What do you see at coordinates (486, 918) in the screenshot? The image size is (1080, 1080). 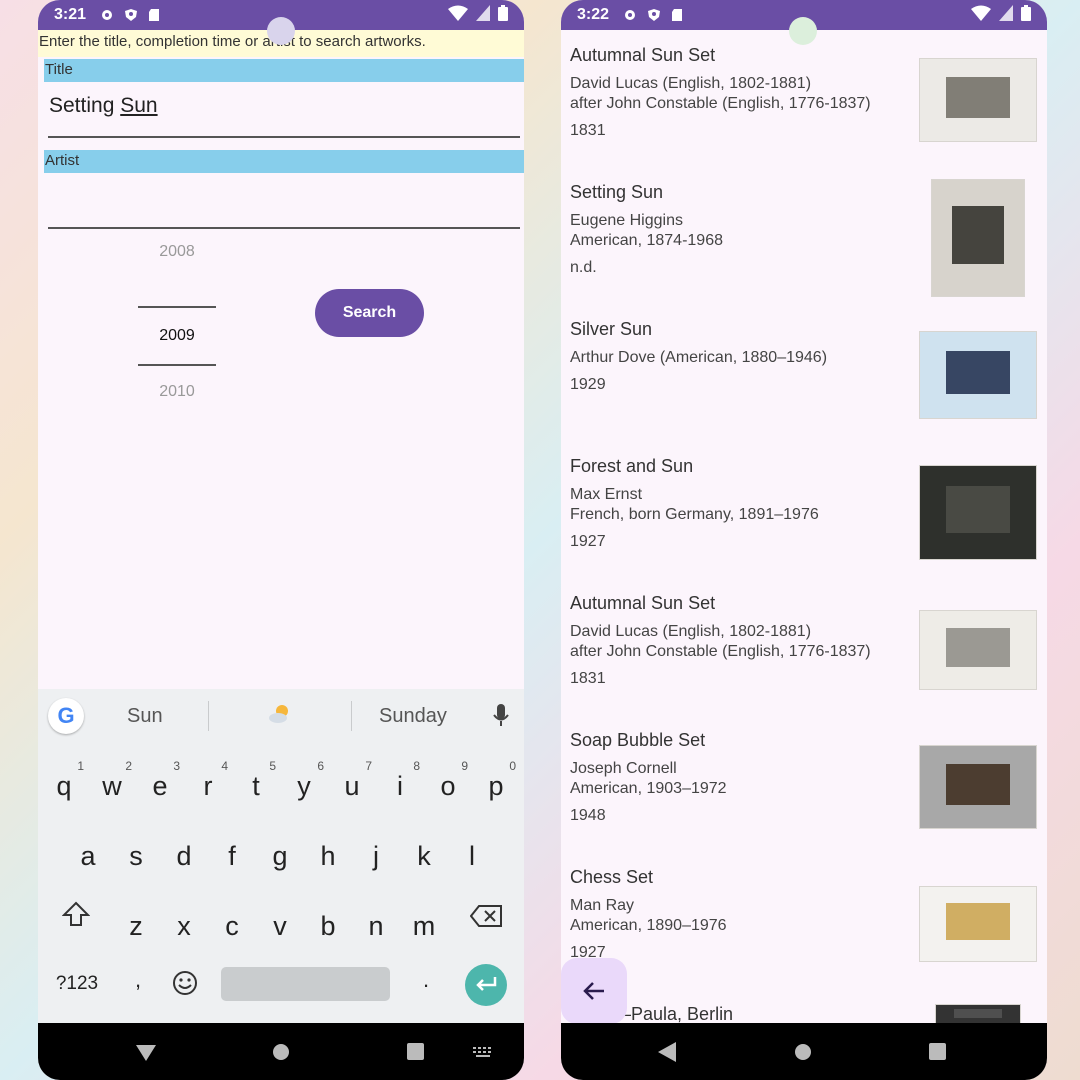 I see `backspace-icon` at bounding box center [486, 918].